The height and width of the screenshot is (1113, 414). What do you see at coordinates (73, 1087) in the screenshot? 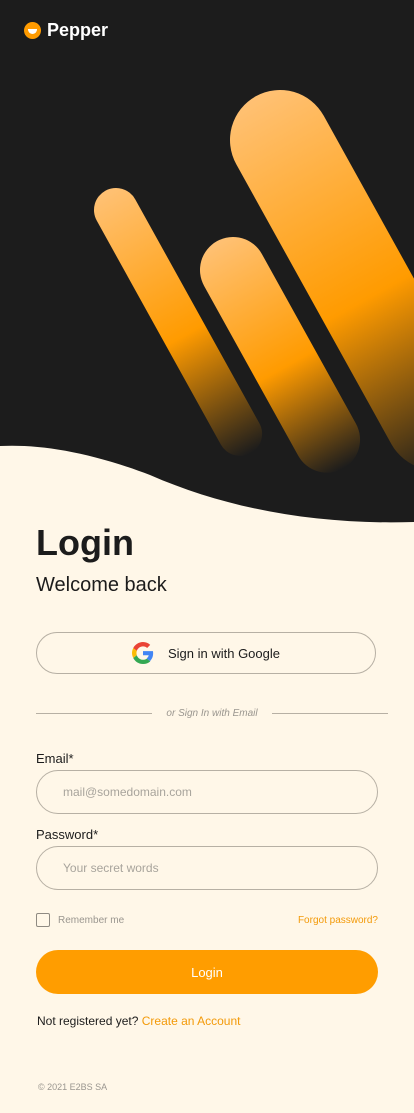
I see `footer-copyright: © 2021 E2BS SA` at bounding box center [73, 1087].